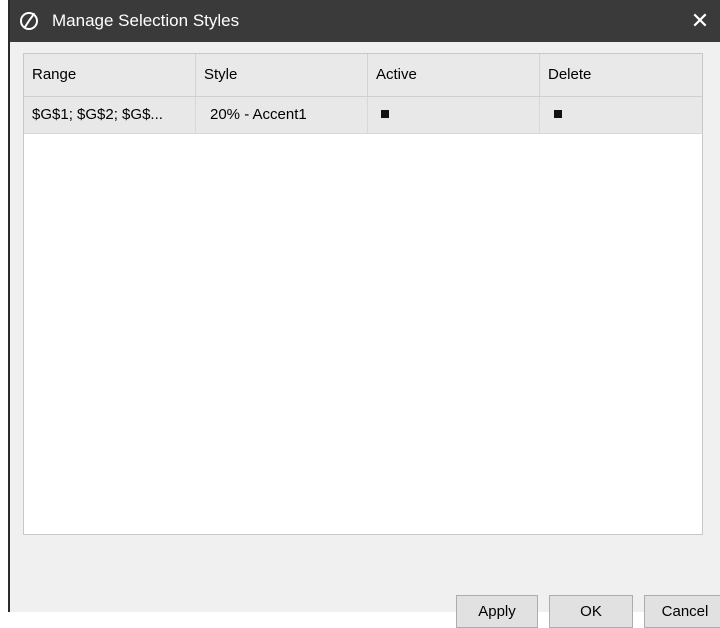  What do you see at coordinates (621, 115) in the screenshot?
I see `delete-cell` at bounding box center [621, 115].